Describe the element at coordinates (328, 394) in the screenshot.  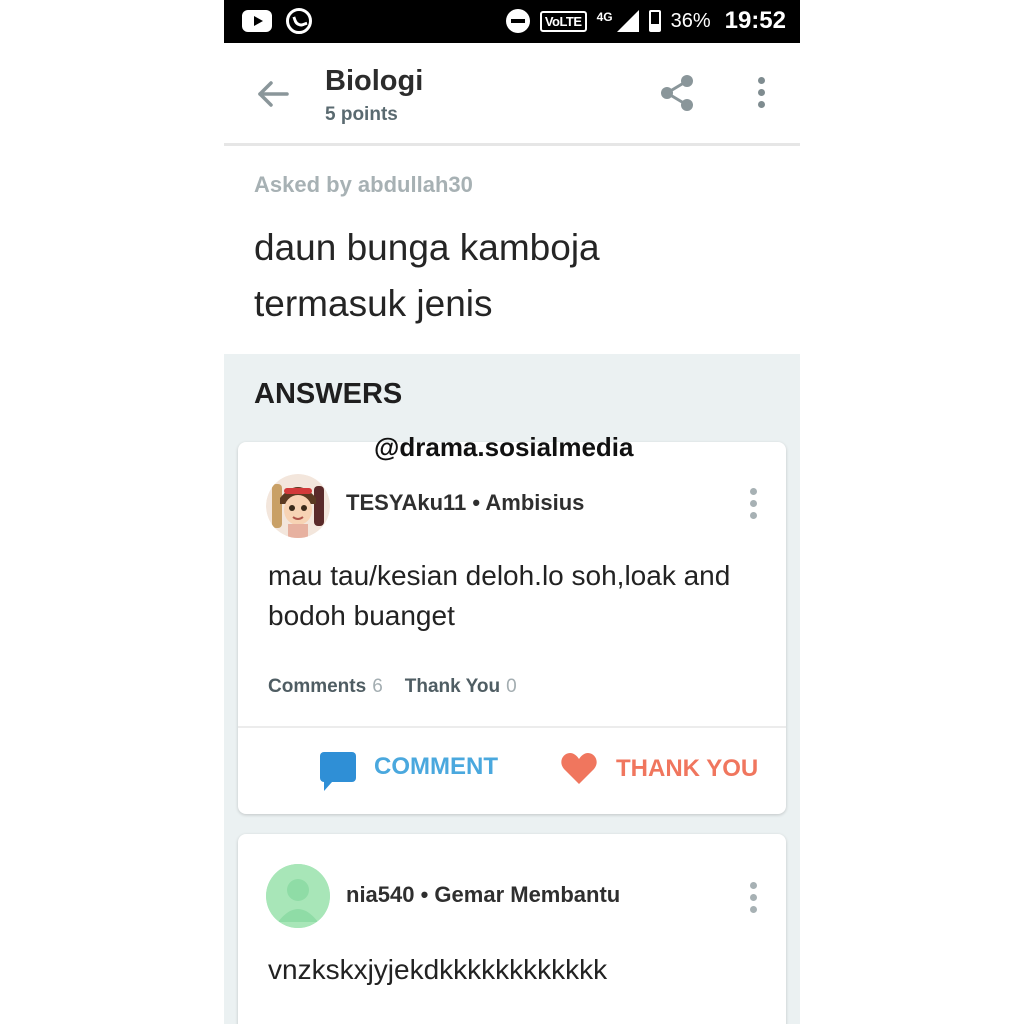
I see `answers-heading: ANSWERS` at that location.